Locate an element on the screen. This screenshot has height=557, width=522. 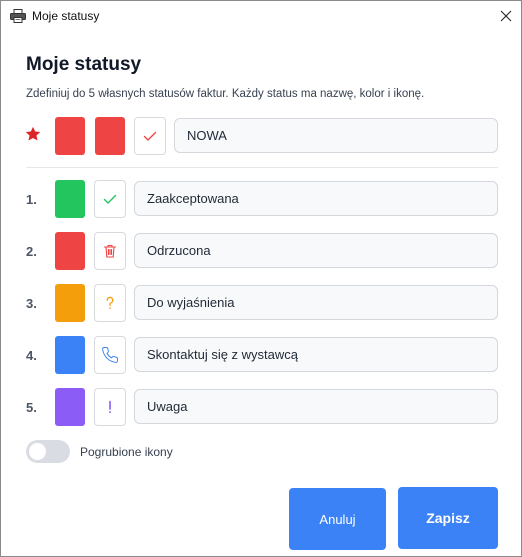
status-row-1: 1. Zaakceptowana is located at coordinates (261, 200).